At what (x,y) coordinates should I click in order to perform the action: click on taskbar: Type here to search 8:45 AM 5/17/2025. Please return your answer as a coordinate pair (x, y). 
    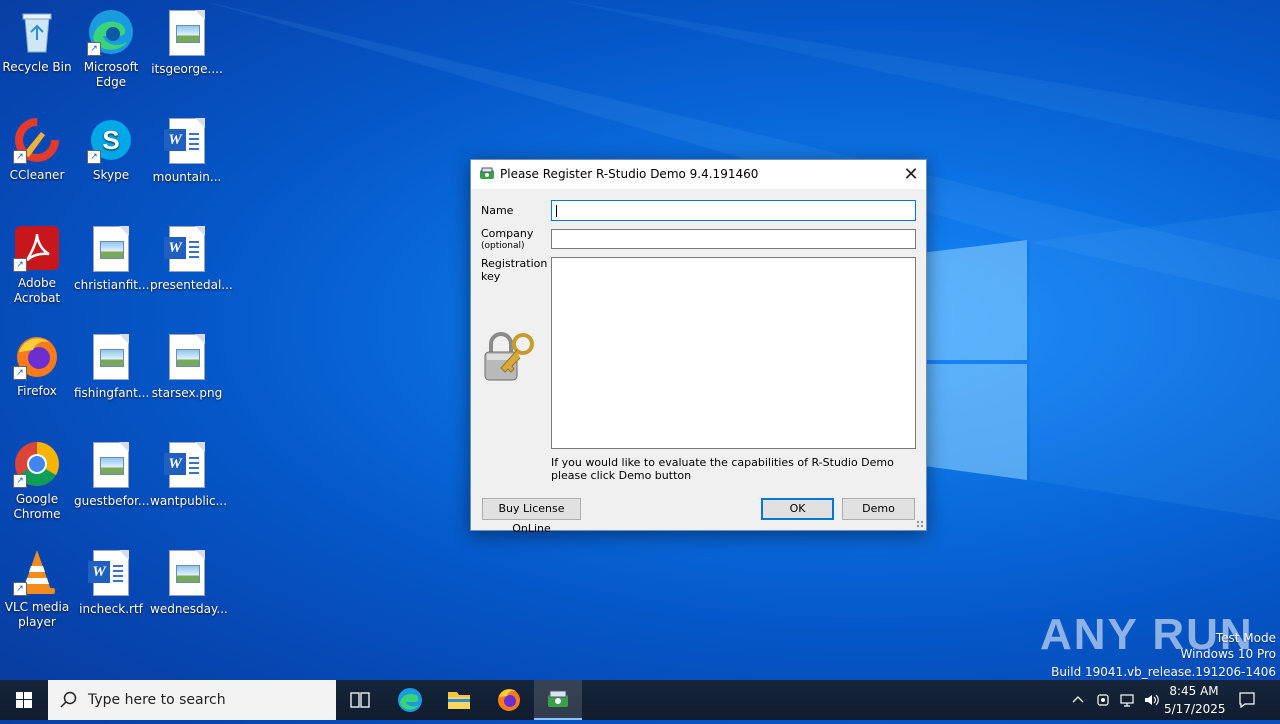
    Looking at the image, I should click on (640, 700).